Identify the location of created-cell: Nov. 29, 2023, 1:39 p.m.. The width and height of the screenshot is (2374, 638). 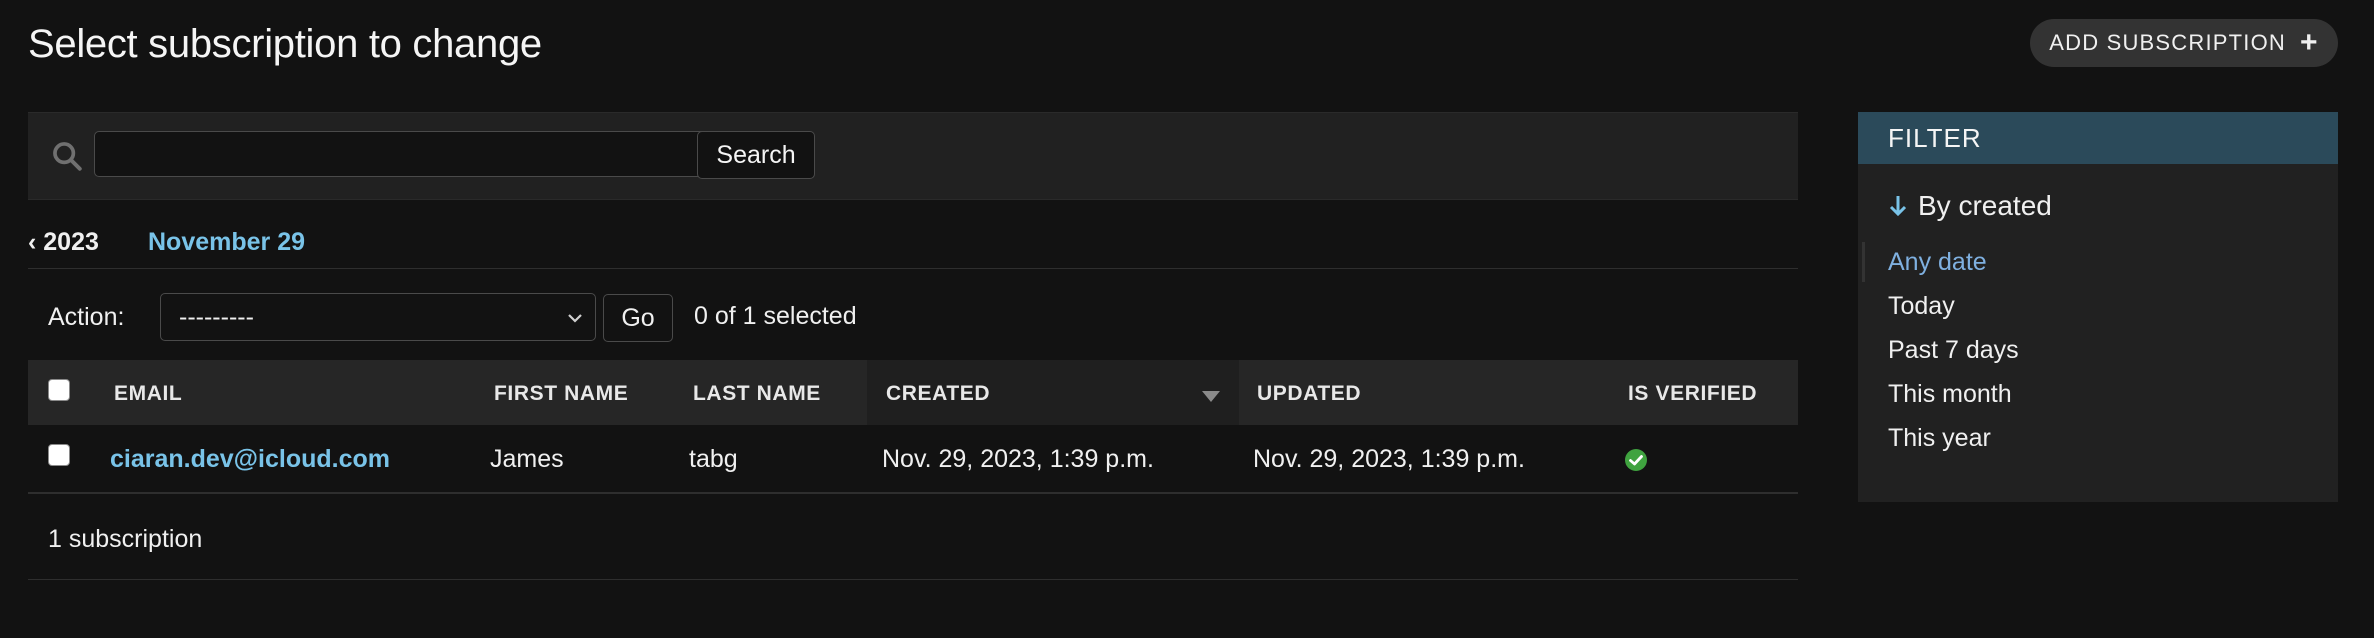
(1018, 459).